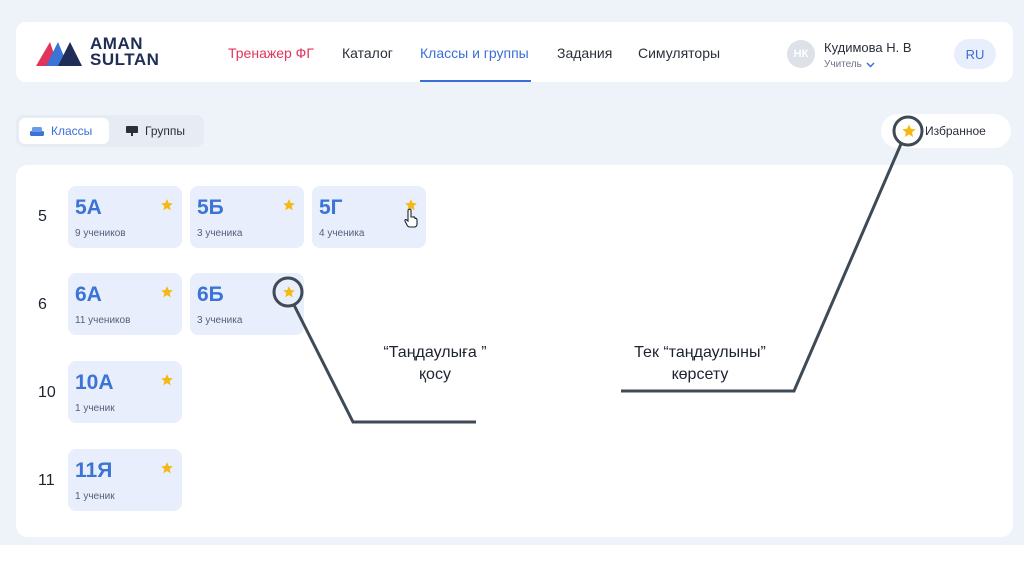  What do you see at coordinates (88, 294) in the screenshot?
I see `class-name: 6А` at bounding box center [88, 294].